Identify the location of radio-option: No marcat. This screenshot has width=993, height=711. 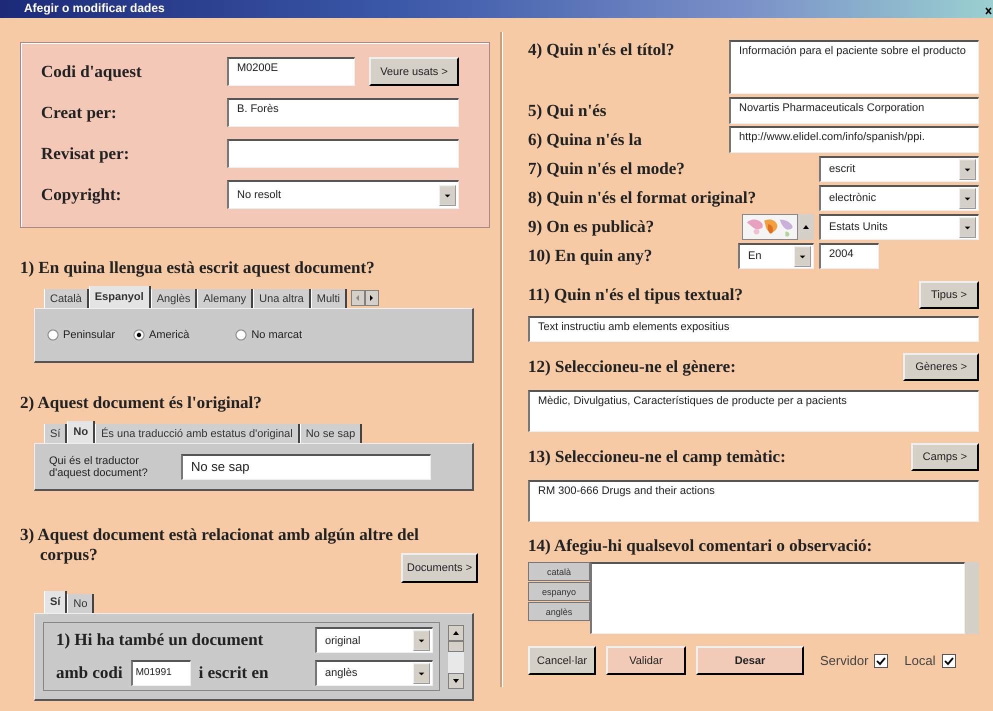
(268, 335).